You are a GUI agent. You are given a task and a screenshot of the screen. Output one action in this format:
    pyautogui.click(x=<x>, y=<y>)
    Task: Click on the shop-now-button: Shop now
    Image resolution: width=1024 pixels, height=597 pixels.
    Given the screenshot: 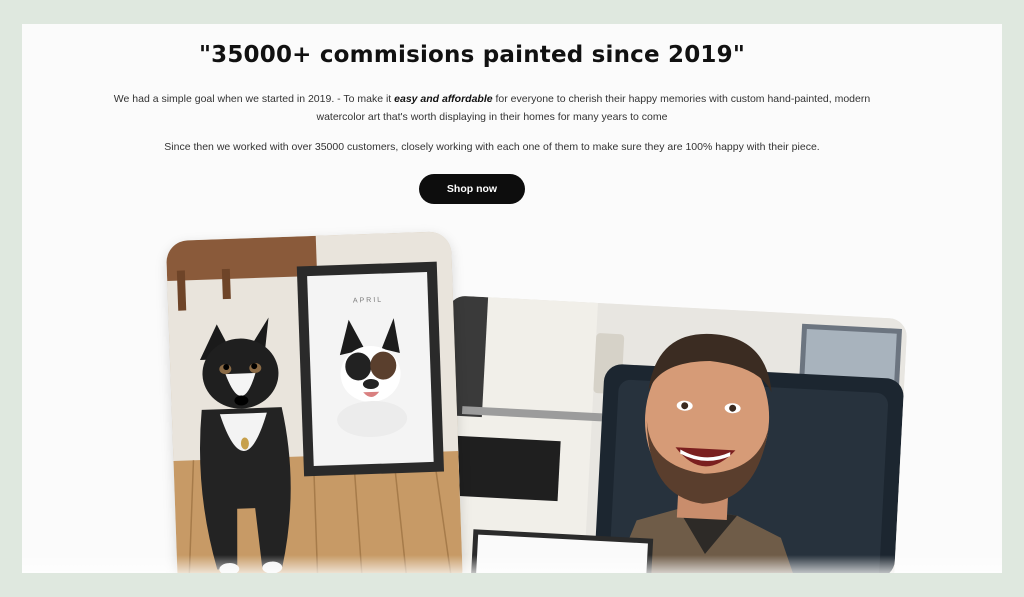 What is the action you would take?
    pyautogui.click(x=472, y=189)
    